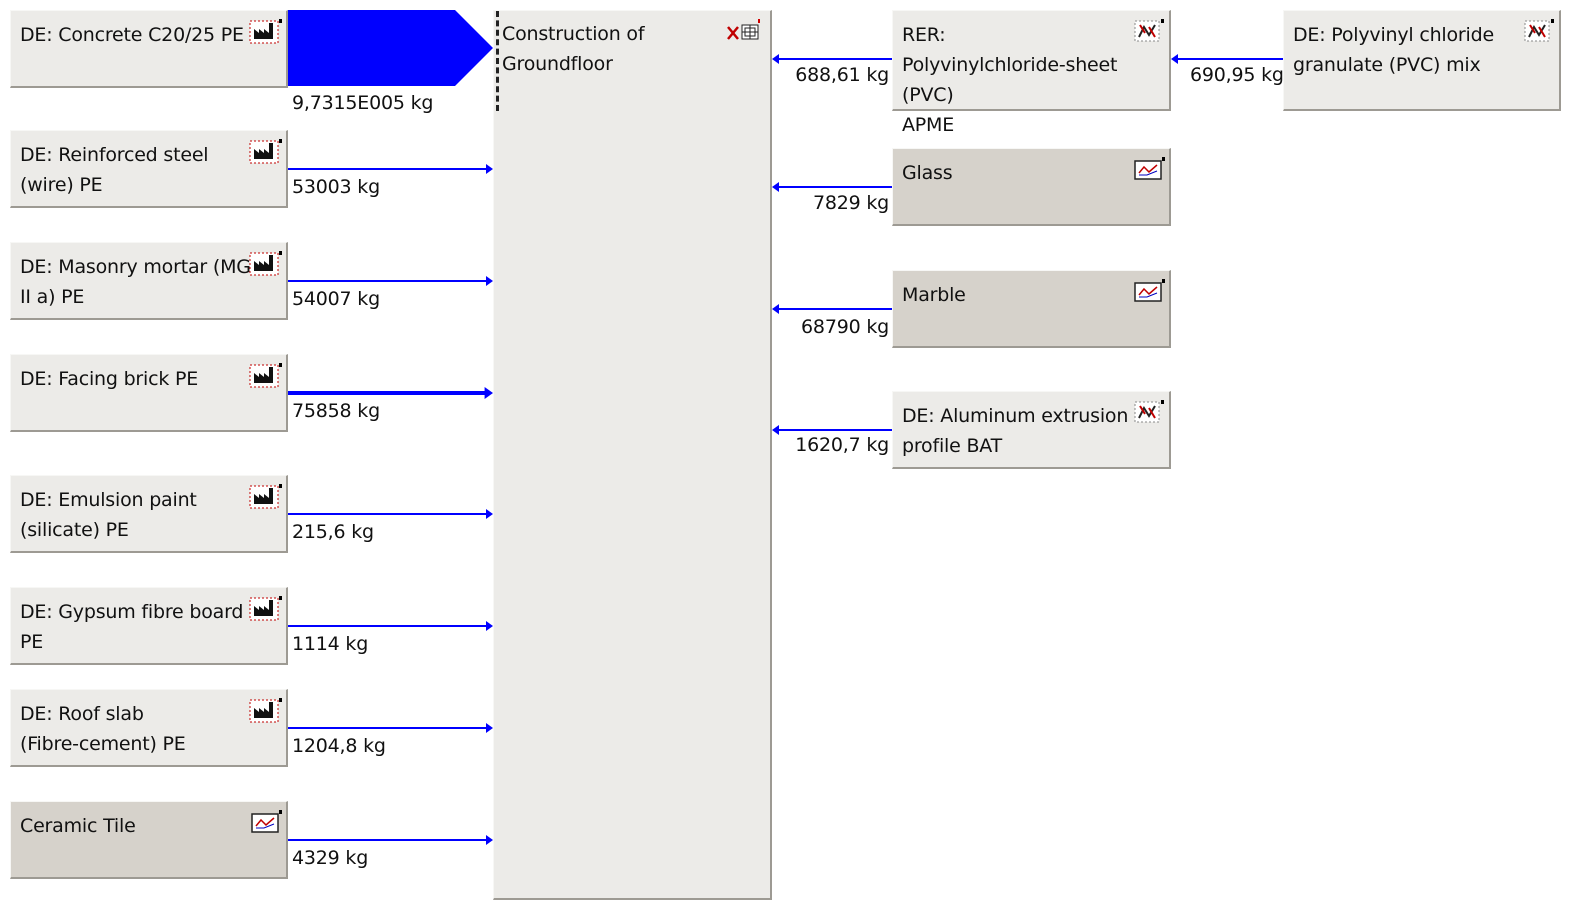  I want to click on flow-label: 1204,8 kg, so click(339, 746).